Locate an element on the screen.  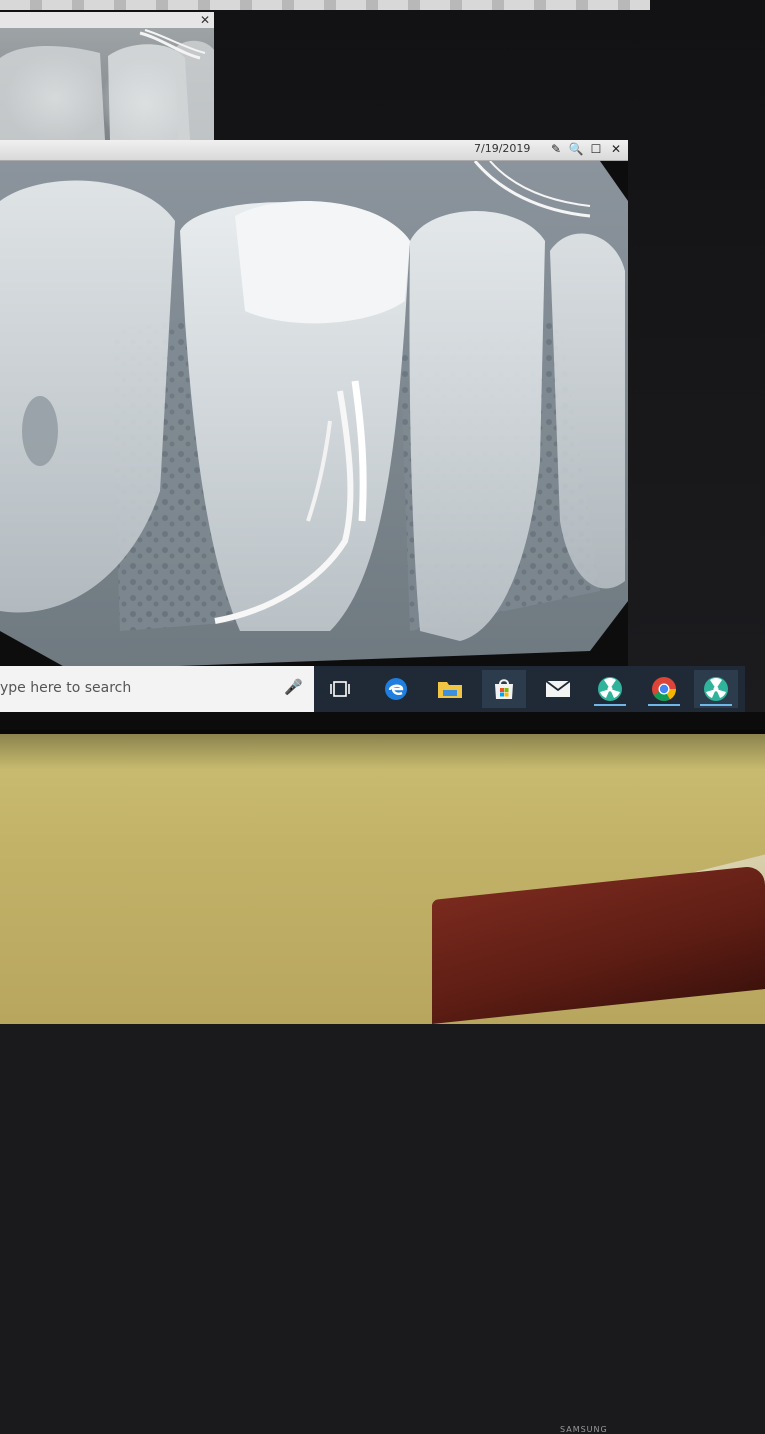
taskbar-search-box: ype here to search 🎤 is located at coordinates (157, 689).